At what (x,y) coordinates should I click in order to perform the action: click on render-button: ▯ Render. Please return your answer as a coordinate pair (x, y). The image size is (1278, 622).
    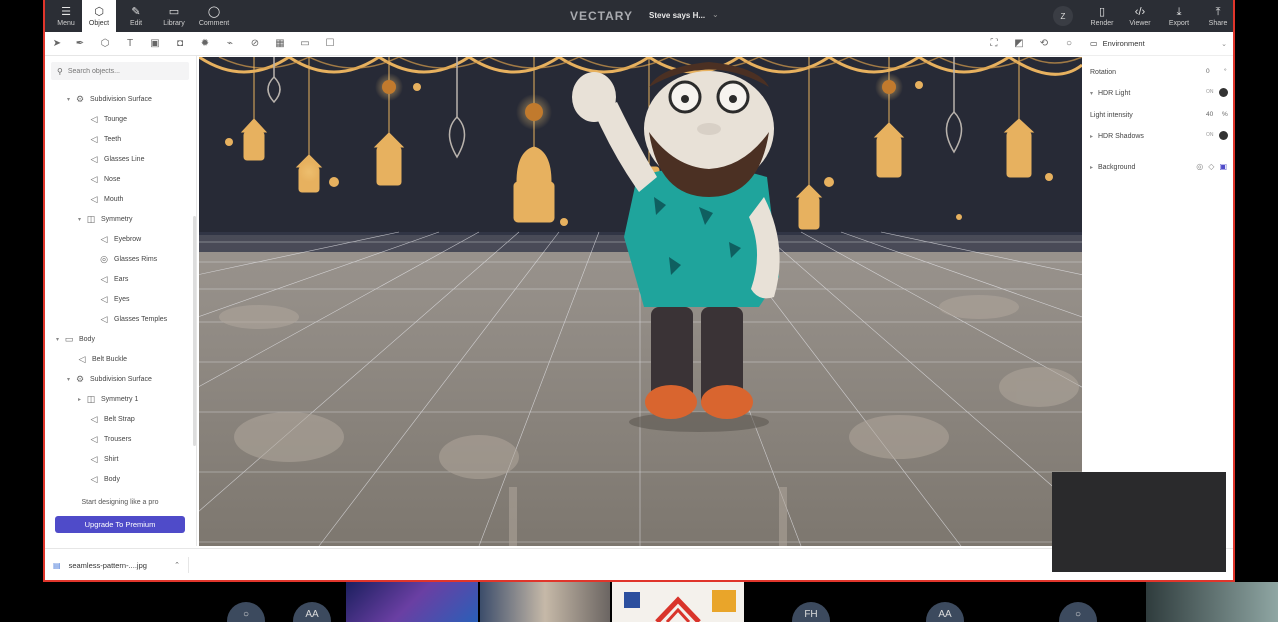
    Looking at the image, I should click on (1102, 16).